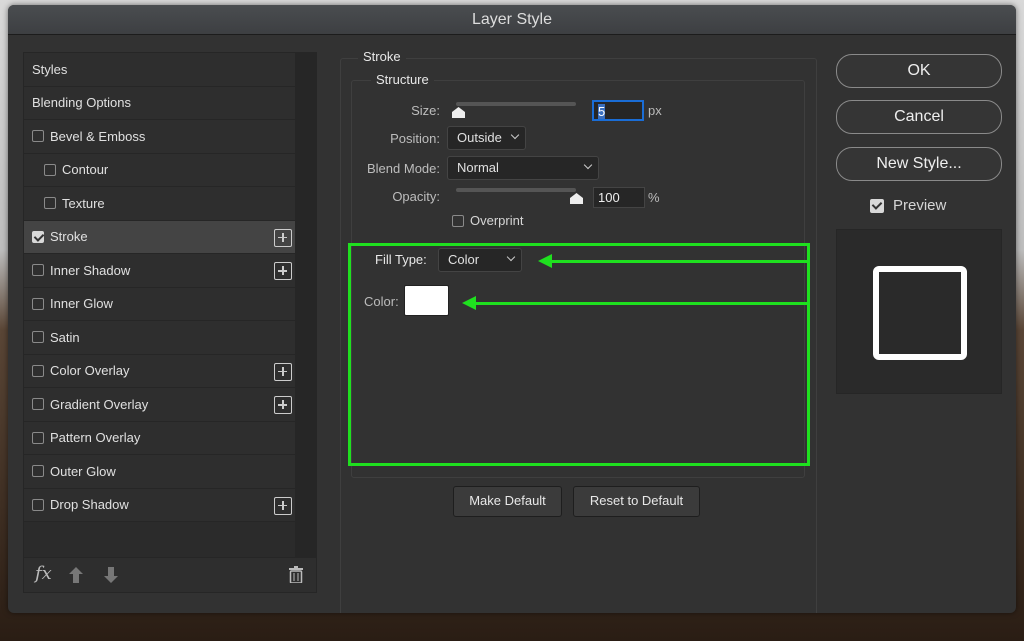 The height and width of the screenshot is (641, 1024). I want to click on stroke-title: Stroke, so click(382, 56).